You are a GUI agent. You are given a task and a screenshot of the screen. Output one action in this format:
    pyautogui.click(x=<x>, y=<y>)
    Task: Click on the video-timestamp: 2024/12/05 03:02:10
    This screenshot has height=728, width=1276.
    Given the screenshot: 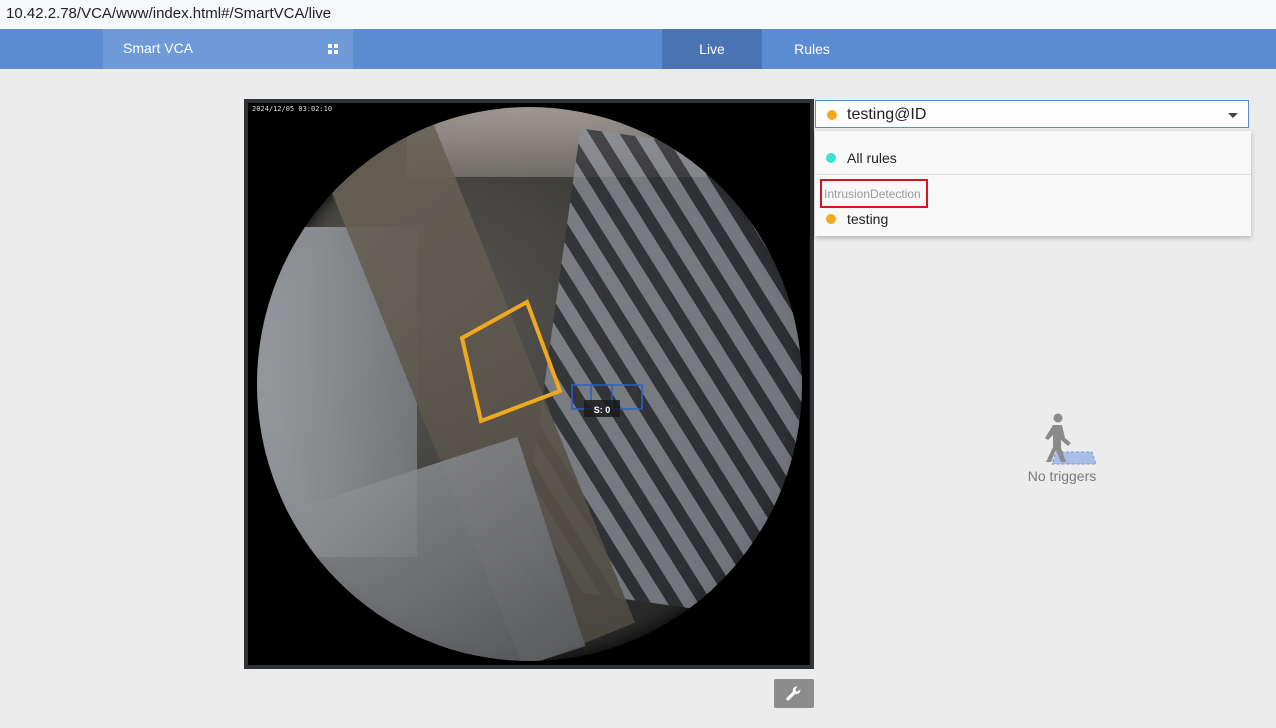 What is the action you would take?
    pyautogui.click(x=292, y=109)
    